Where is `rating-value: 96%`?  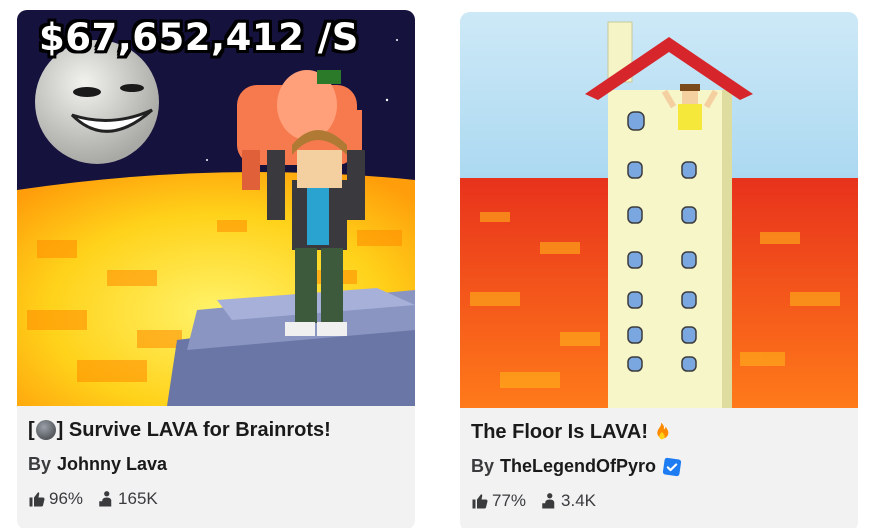 rating-value: 96% is located at coordinates (66, 498).